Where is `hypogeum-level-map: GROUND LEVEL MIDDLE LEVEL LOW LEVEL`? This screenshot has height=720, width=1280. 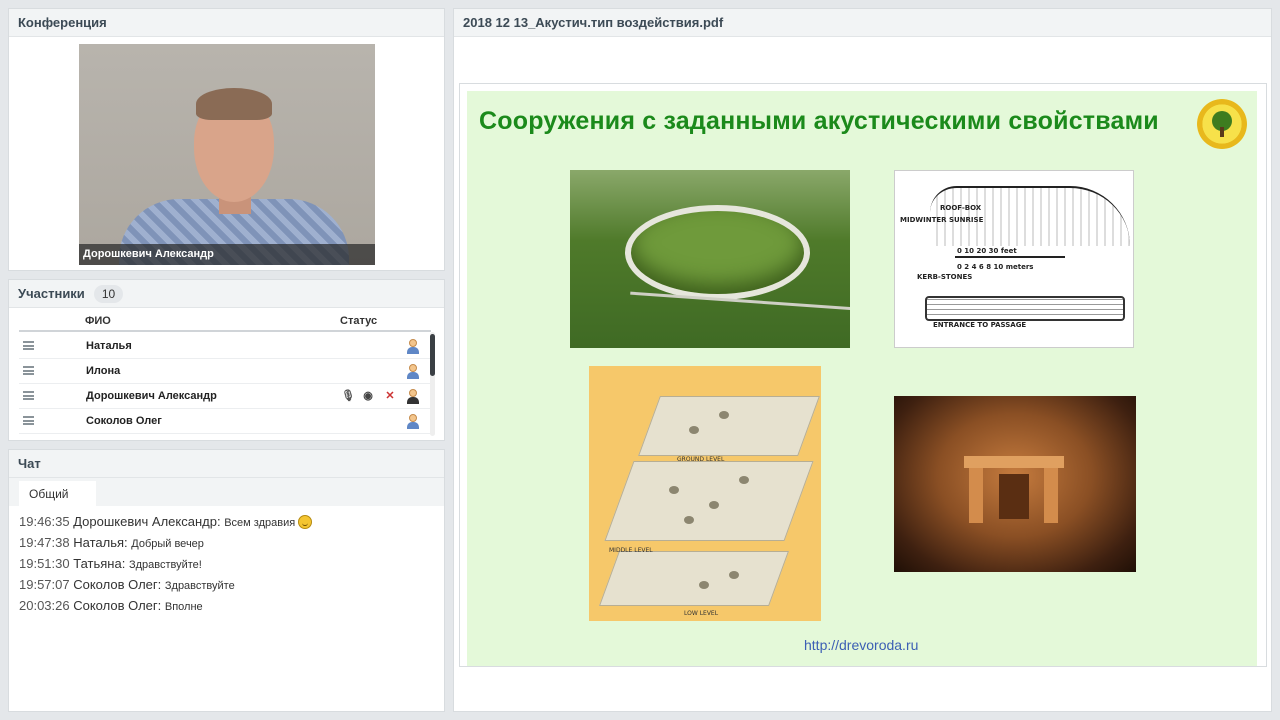
hypogeum-level-map: GROUND LEVEL MIDDLE LEVEL LOW LEVEL is located at coordinates (705, 493).